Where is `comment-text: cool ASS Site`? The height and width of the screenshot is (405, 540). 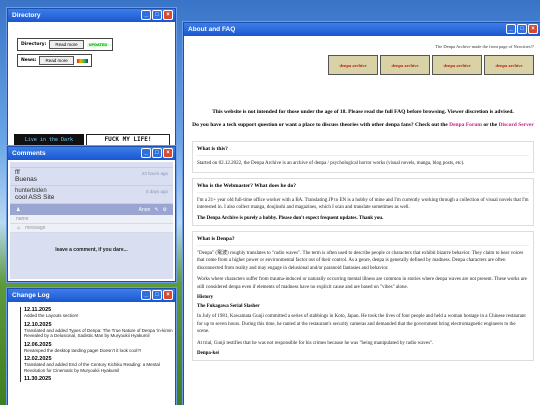 comment-text: cool ASS Site is located at coordinates (35, 197).